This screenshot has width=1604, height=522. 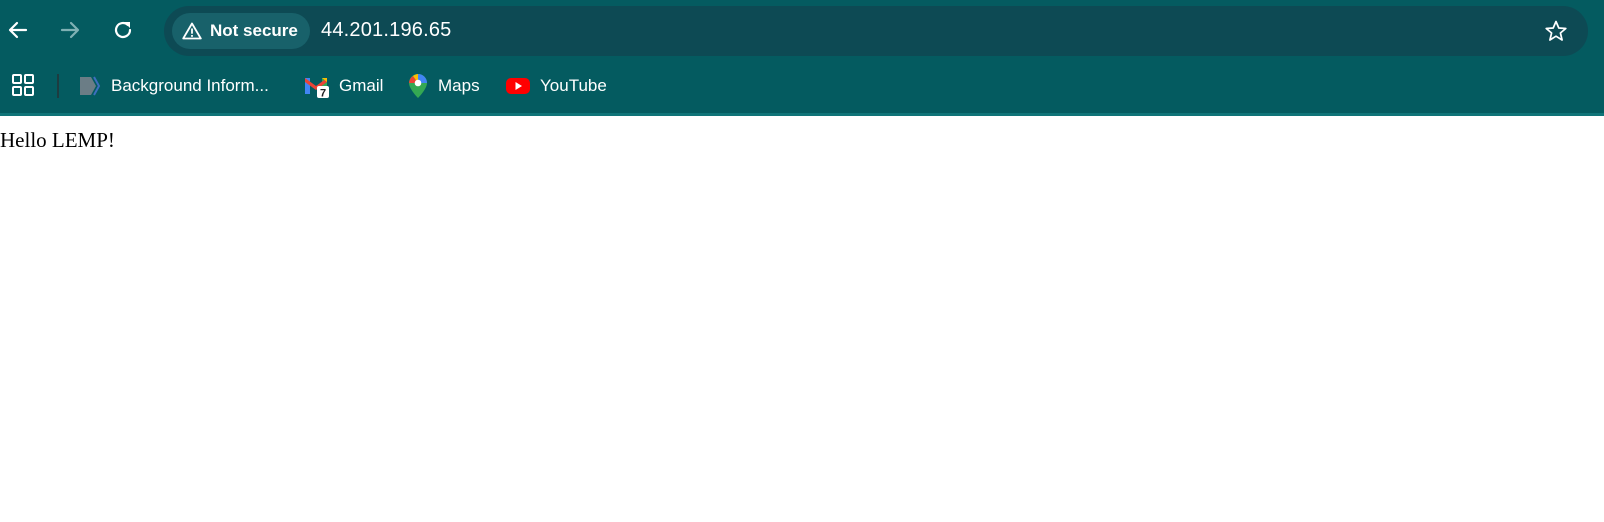 What do you see at coordinates (518, 86) in the screenshot?
I see `youtube-icon` at bounding box center [518, 86].